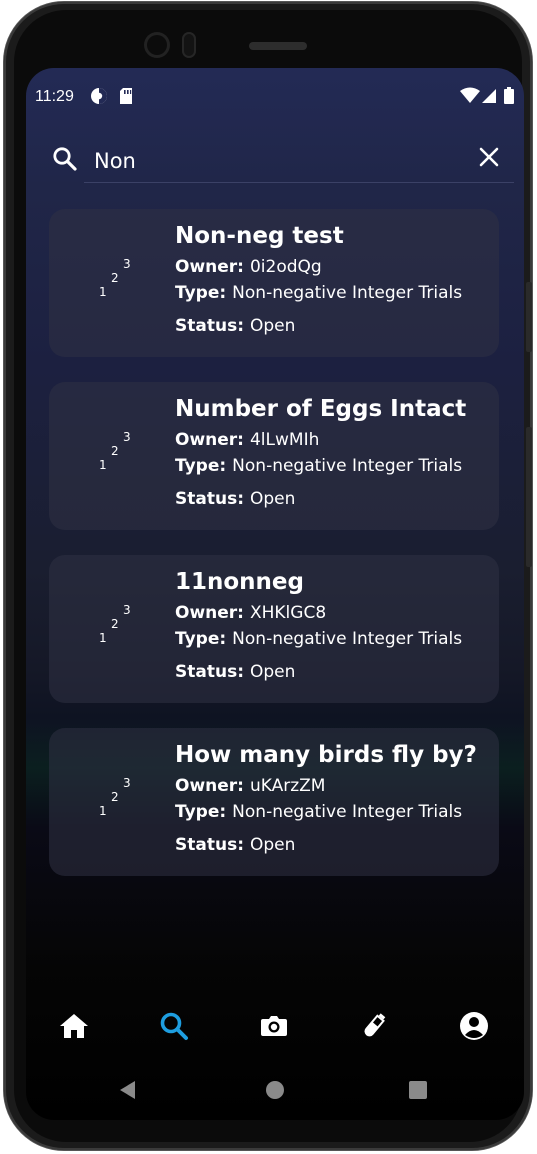  What do you see at coordinates (321, 409) in the screenshot?
I see `card-title: Number of Eggs Intact` at bounding box center [321, 409].